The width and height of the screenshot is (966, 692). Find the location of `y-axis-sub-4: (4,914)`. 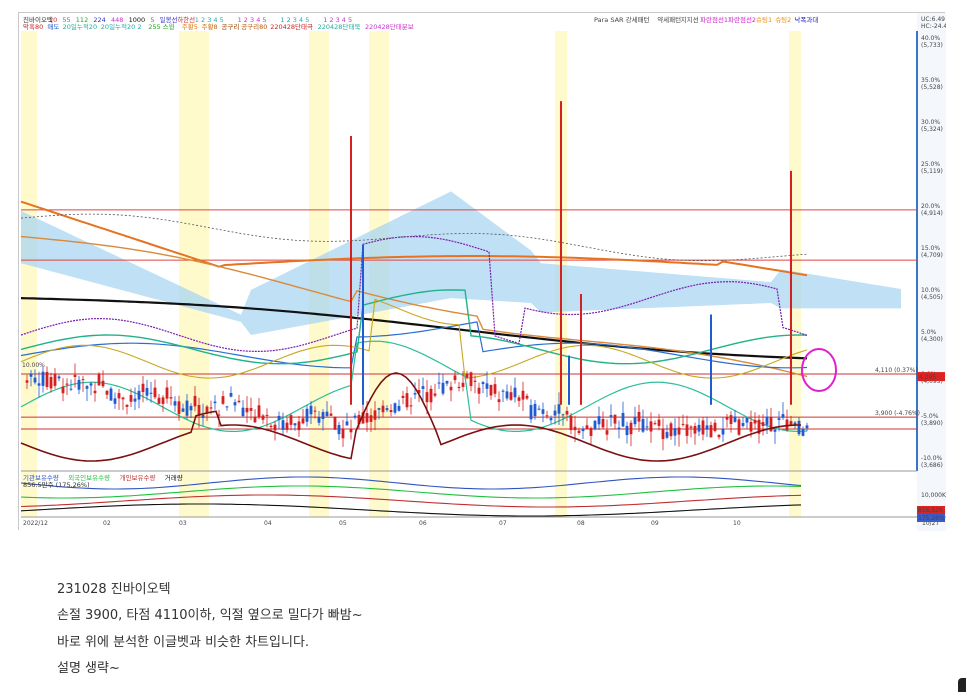

y-axis-sub-4: (4,914) is located at coordinates (932, 213).